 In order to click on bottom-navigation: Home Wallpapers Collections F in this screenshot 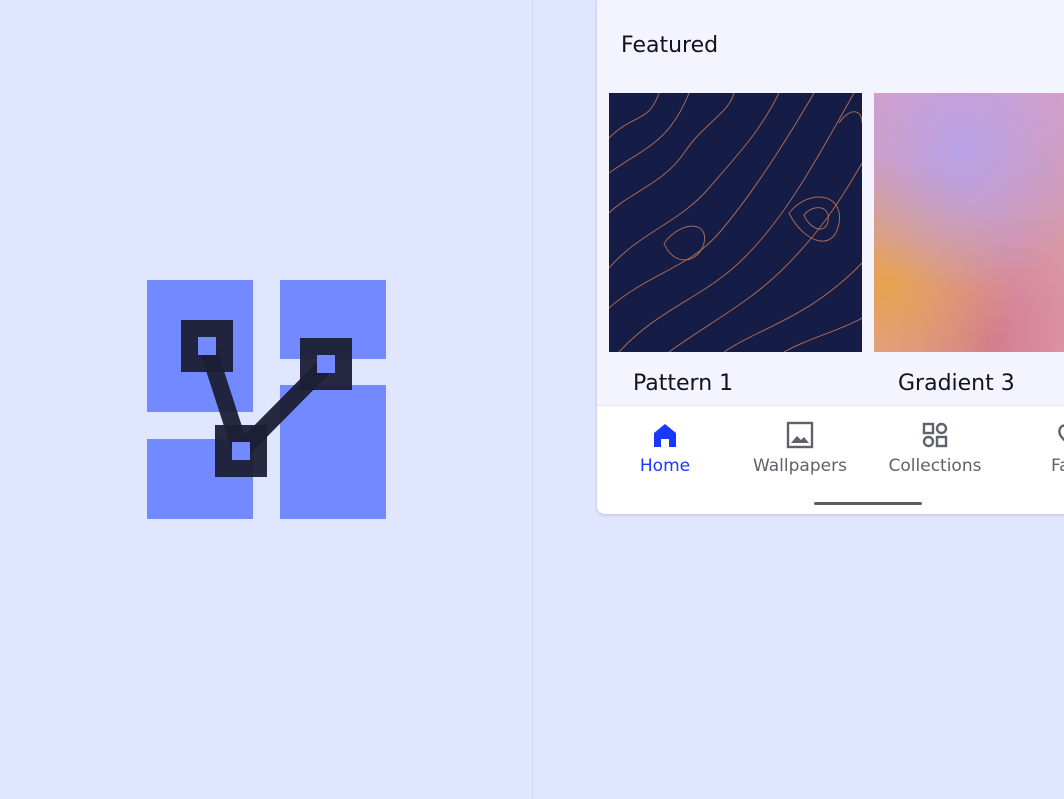, I will do `click(830, 459)`.